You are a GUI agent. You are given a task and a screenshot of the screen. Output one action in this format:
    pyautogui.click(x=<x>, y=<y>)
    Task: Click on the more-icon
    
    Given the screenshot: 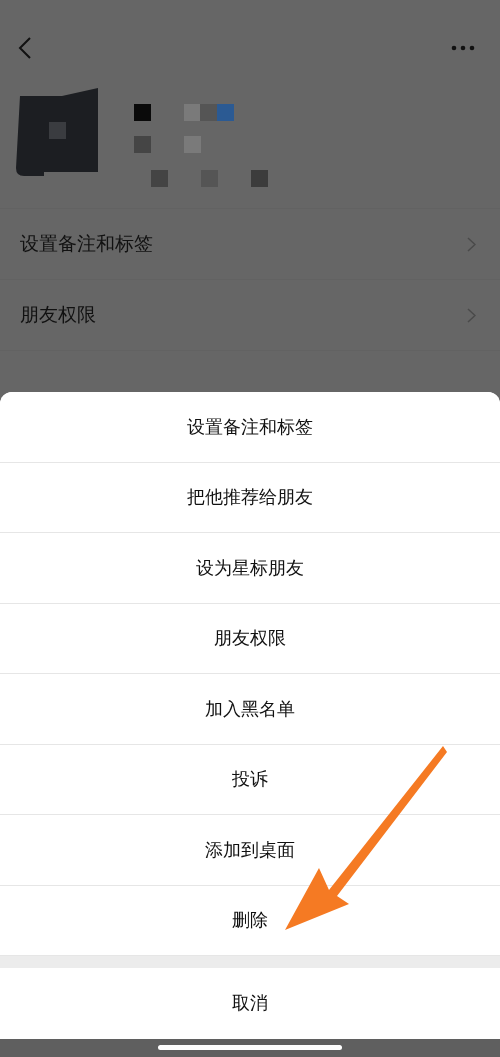 What is the action you would take?
    pyautogui.click(x=463, y=48)
    